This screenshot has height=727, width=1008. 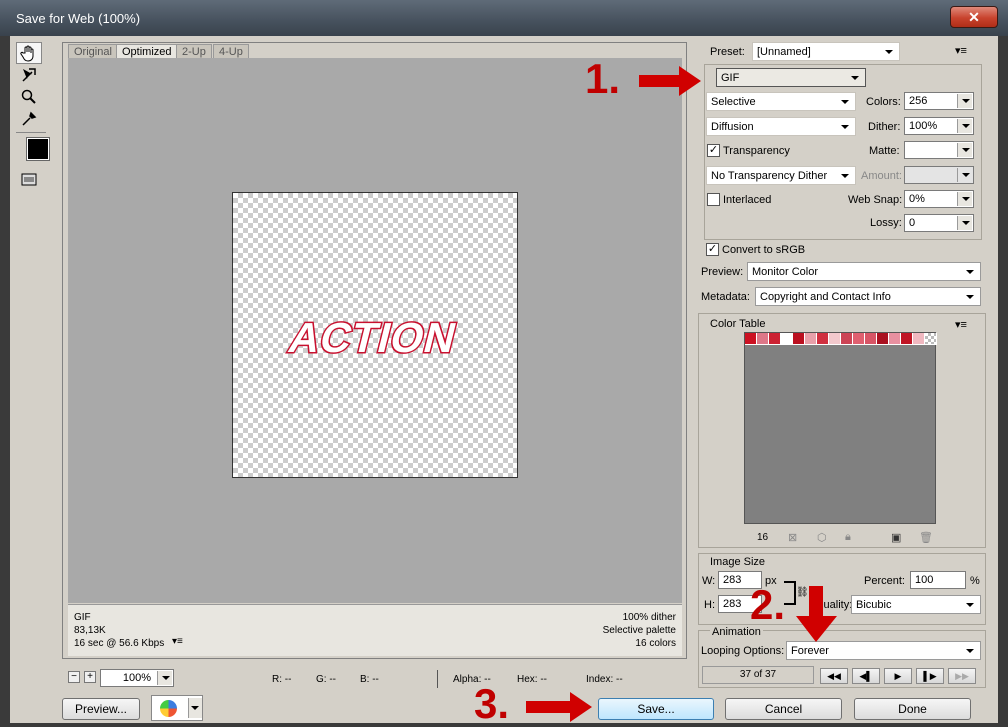 What do you see at coordinates (897, 537) in the screenshot?
I see `add-color-icon: ▣` at bounding box center [897, 537].